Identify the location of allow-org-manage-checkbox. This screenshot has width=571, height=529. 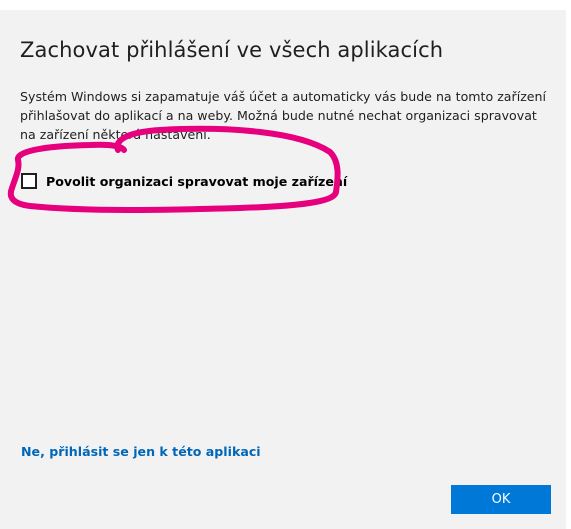
(29, 181).